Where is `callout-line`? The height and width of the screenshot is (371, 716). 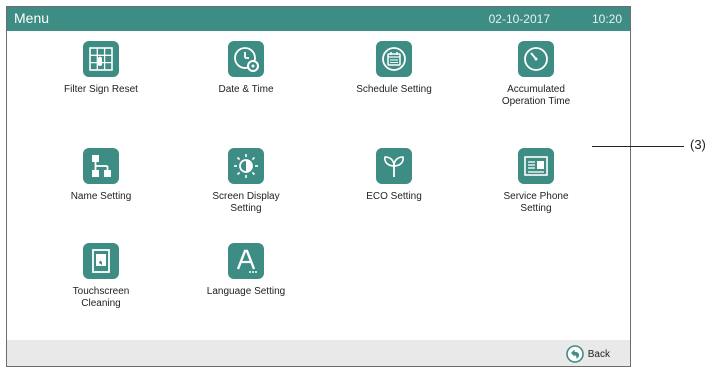
callout-line is located at coordinates (638, 146).